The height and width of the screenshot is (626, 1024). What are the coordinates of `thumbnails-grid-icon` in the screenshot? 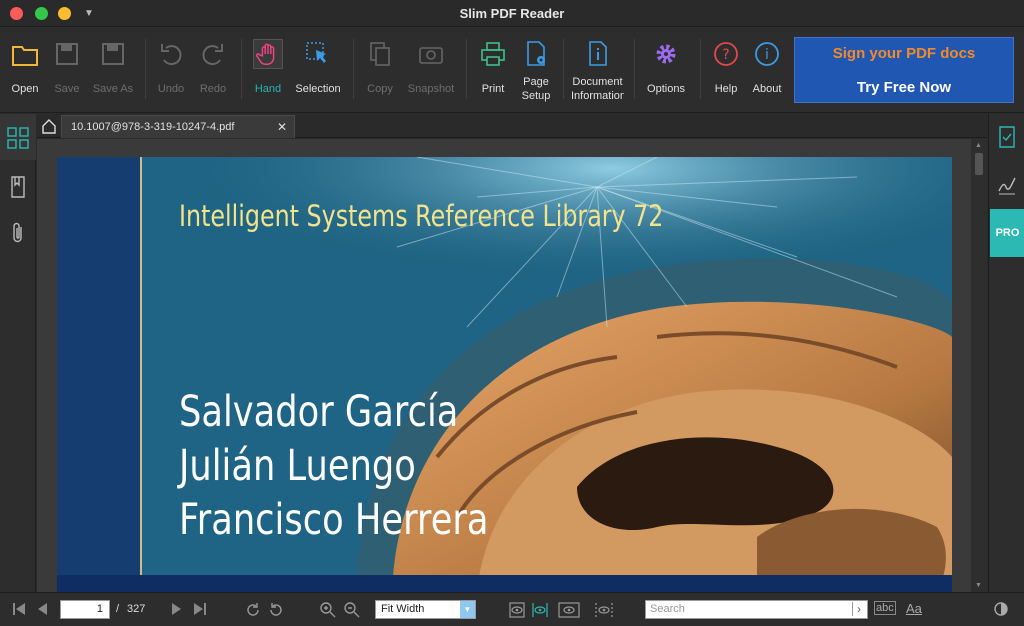 It's located at (18, 138).